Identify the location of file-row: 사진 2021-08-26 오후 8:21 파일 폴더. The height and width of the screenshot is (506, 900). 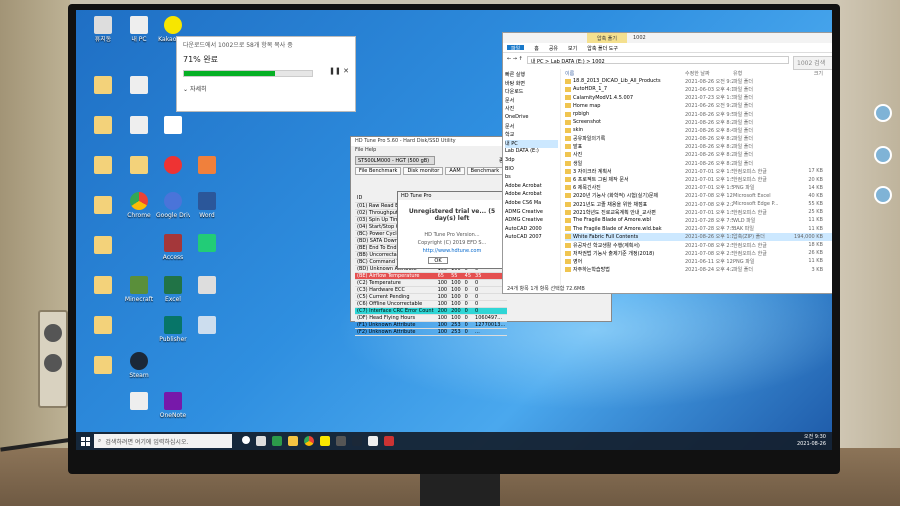
(698, 155).